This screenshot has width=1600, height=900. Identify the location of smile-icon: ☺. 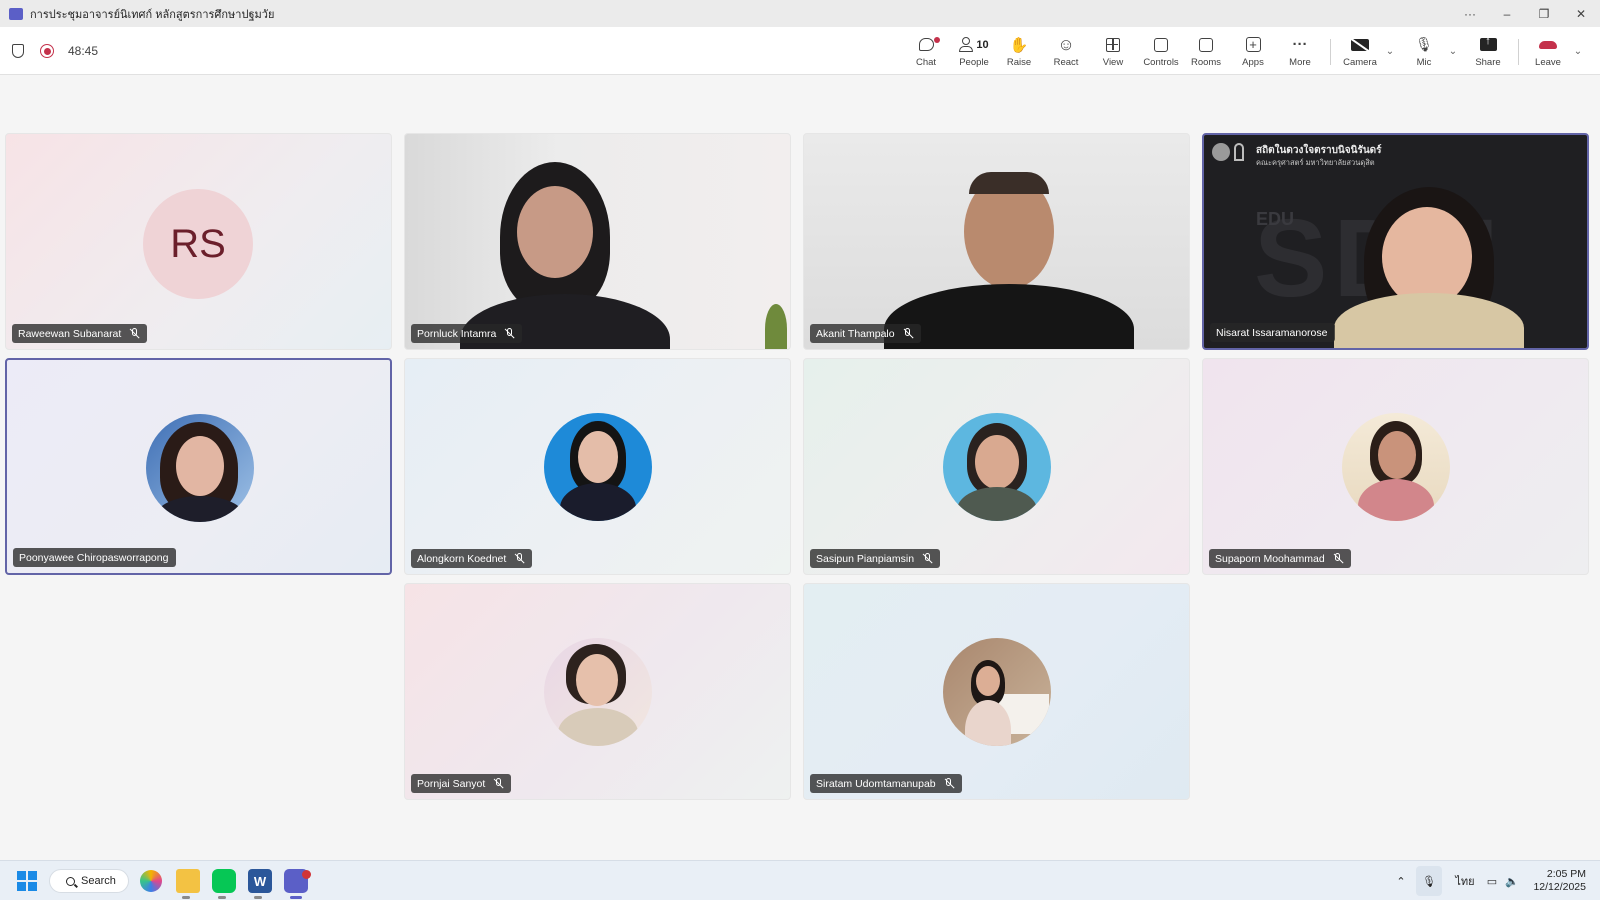
(1066, 44).